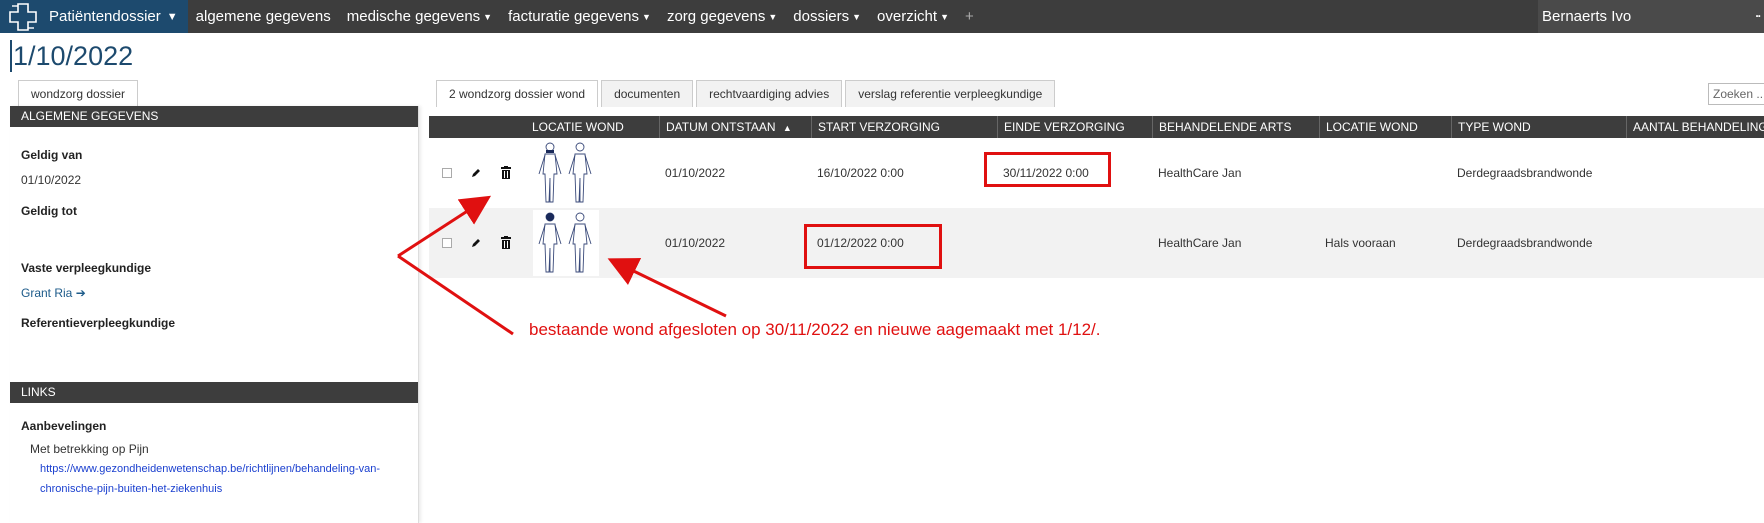 The image size is (1764, 523). I want to click on more-icon: .., so click(1758, 13).